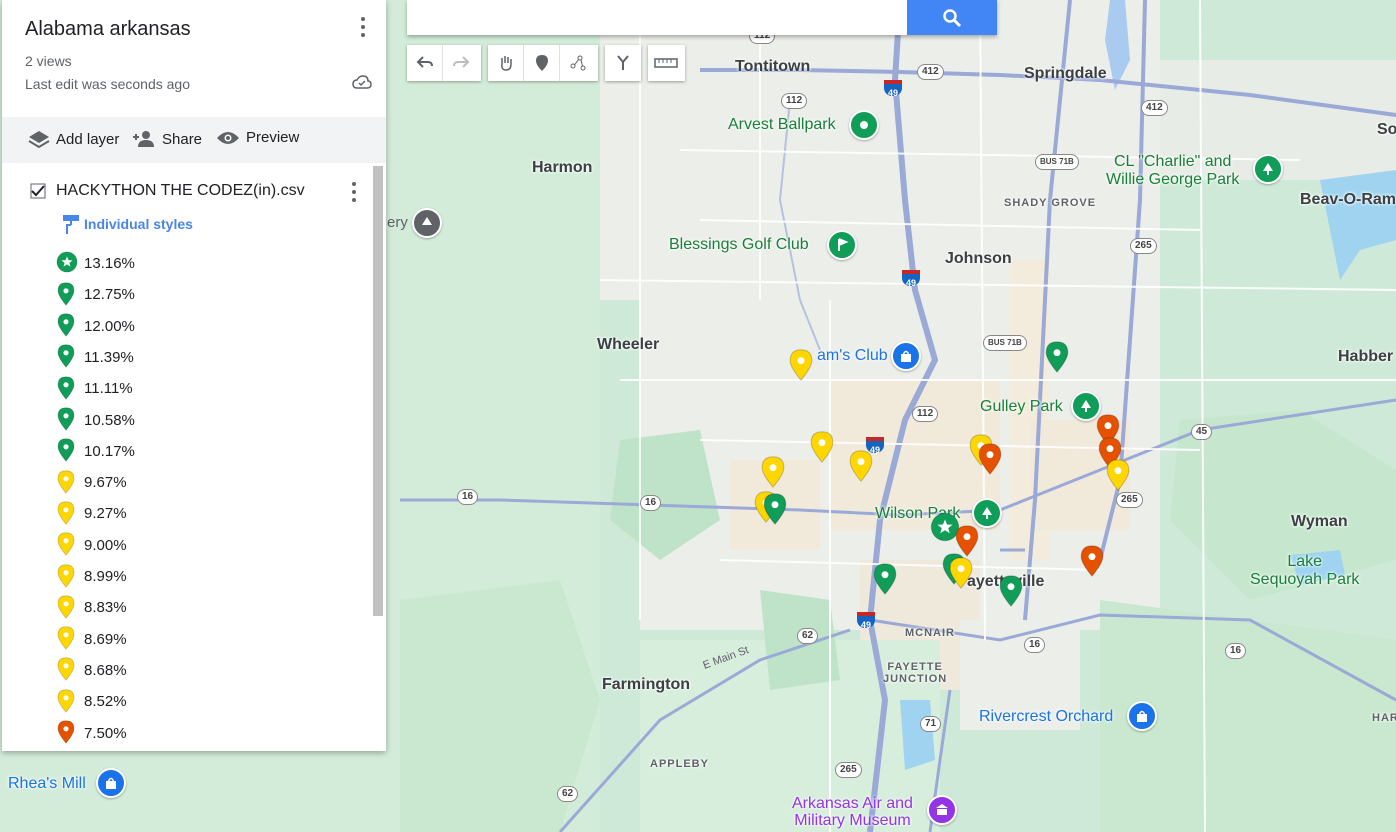 Image resolution: width=1396 pixels, height=832 pixels. What do you see at coordinates (461, 63) in the screenshot?
I see `redo-button` at bounding box center [461, 63].